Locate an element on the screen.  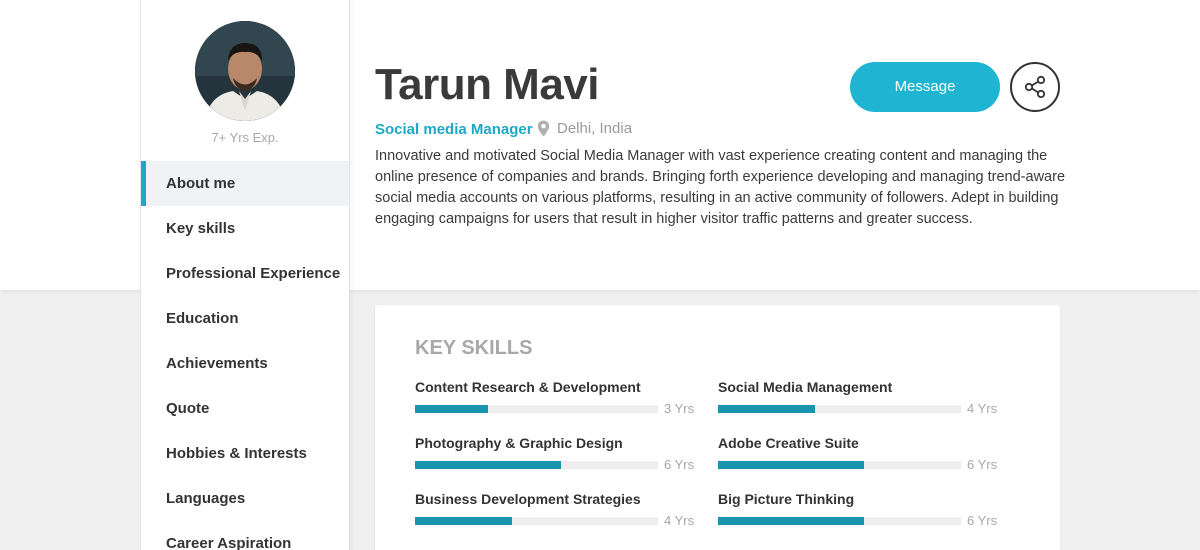
sidebar-item-career-aspiration: Career Aspiration is located at coordinates (245, 535).